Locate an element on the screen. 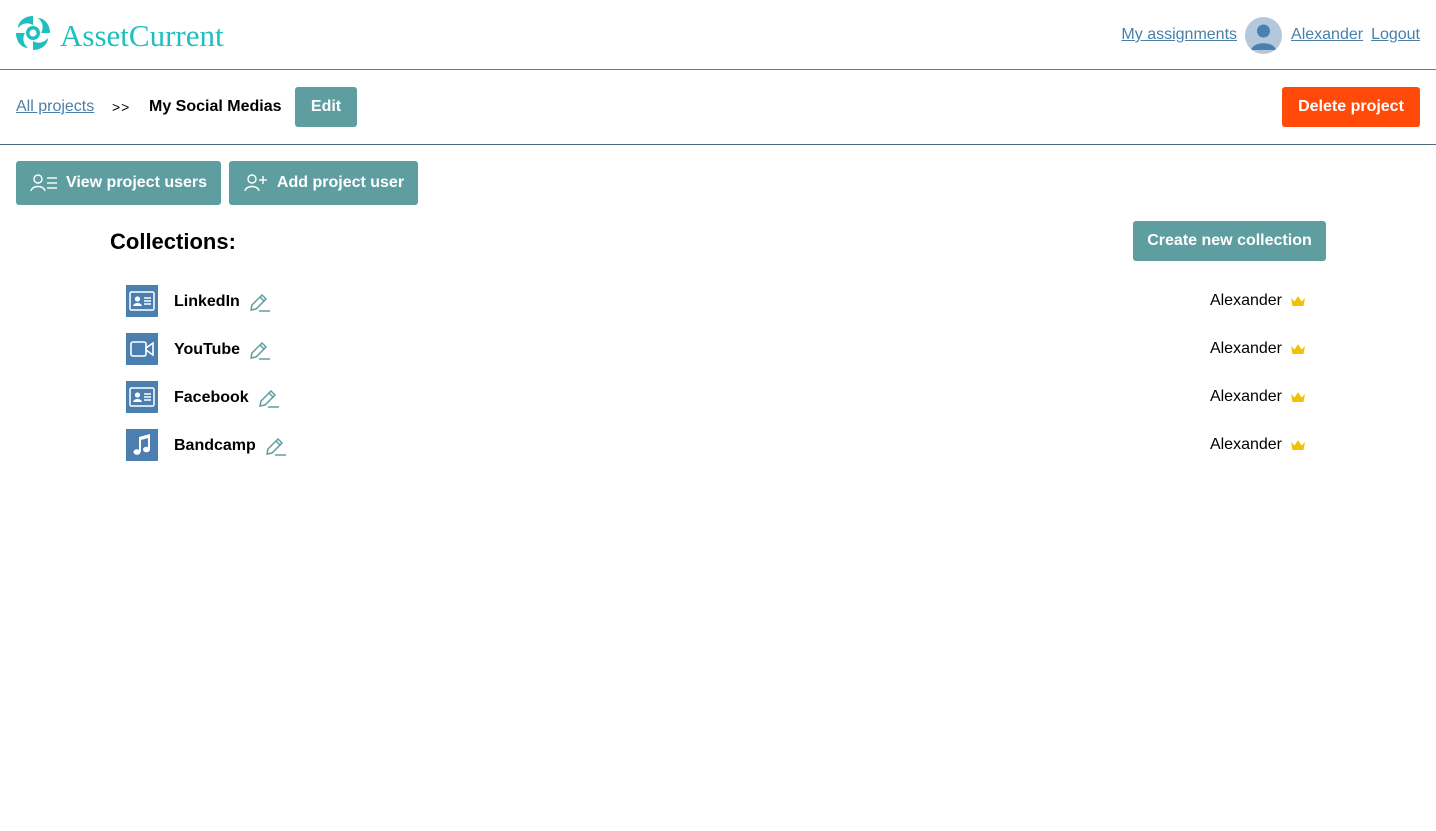 This screenshot has height=831, width=1436. collection-name: LinkedIn is located at coordinates (222, 302).